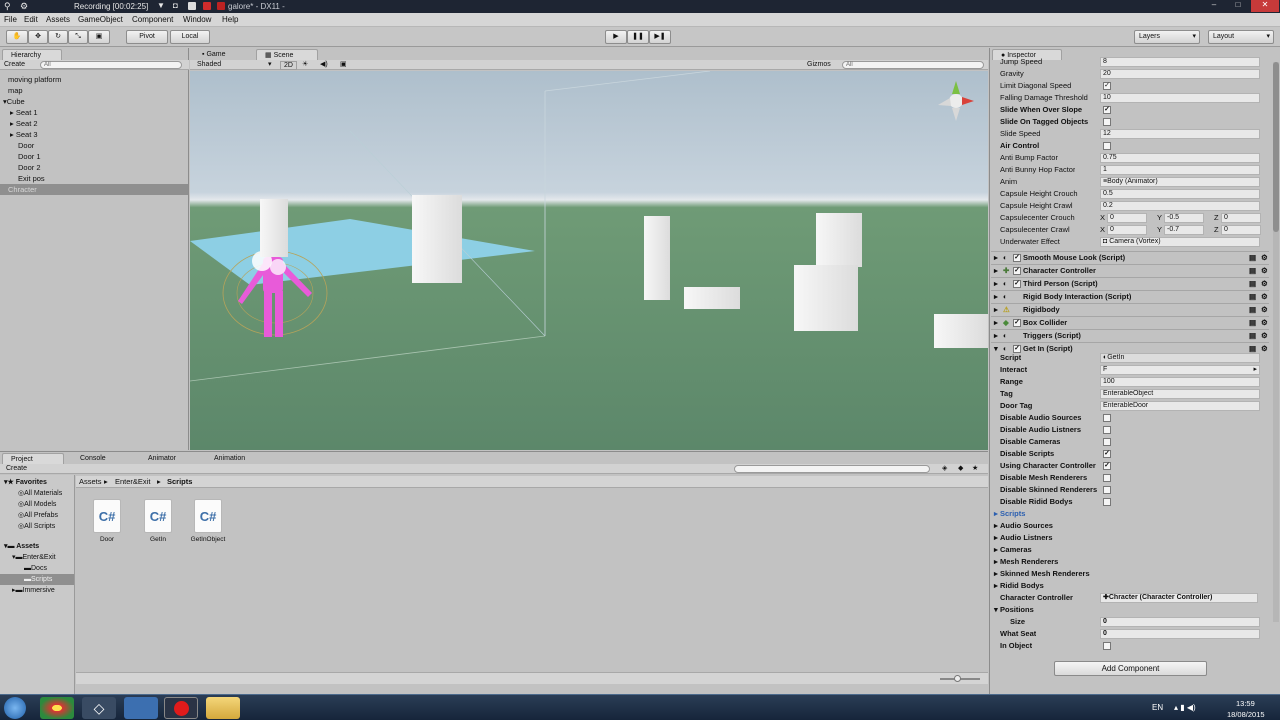 The height and width of the screenshot is (720, 1280). I want to click on visual-studio-icon, so click(141, 708).